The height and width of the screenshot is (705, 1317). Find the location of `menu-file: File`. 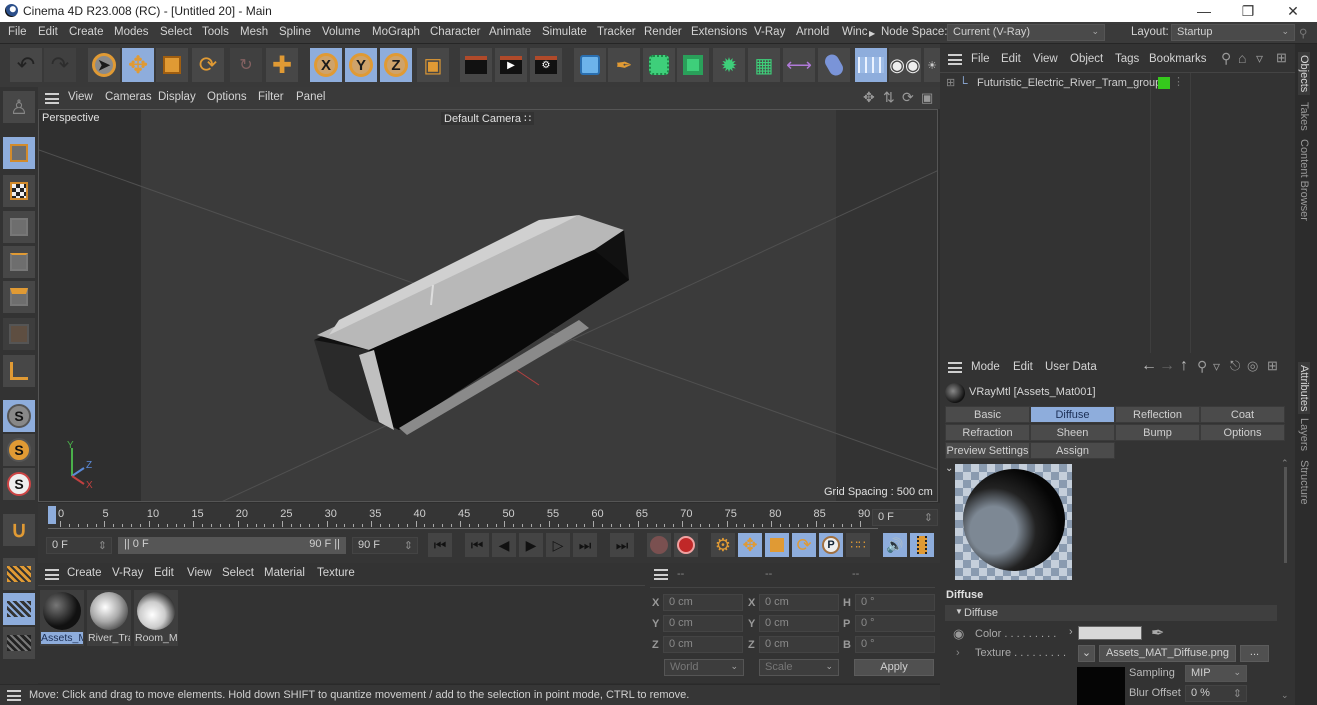

menu-file: File is located at coordinates (17, 32).